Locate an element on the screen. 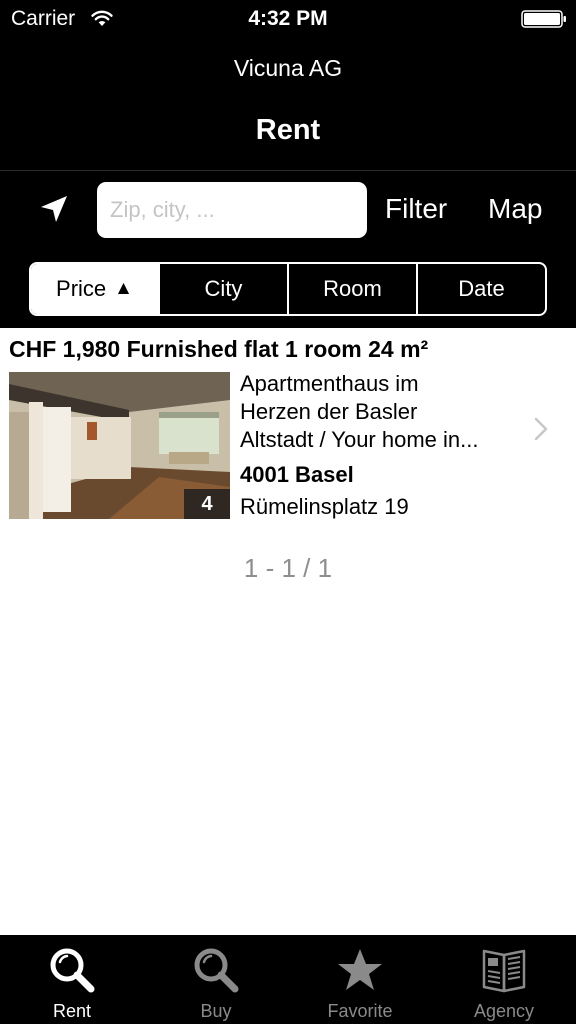  pagination-label: 1 - 1 / 1 is located at coordinates (288, 568).